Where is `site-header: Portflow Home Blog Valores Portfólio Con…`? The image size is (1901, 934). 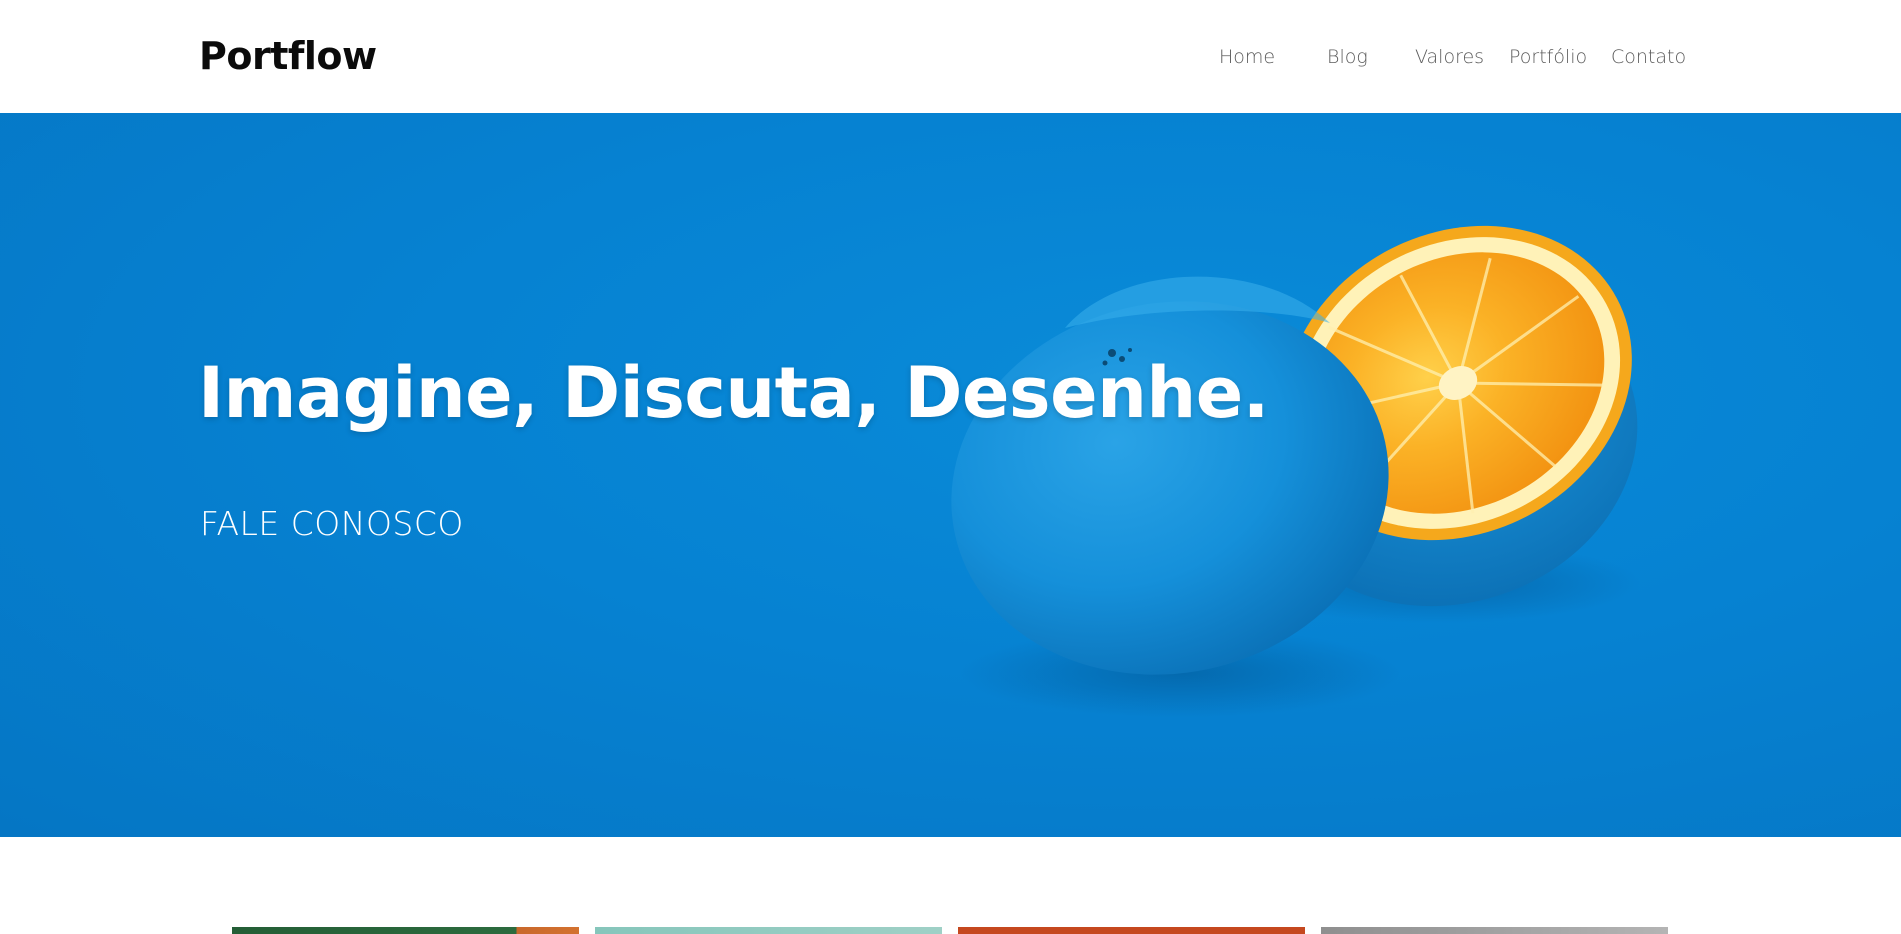
site-header: Portflow Home Blog Valores Portfólio Con… is located at coordinates (950, 56).